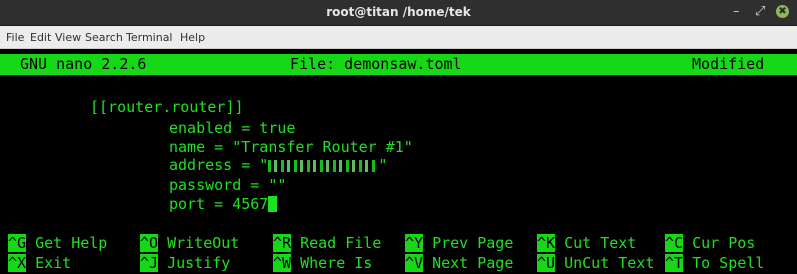  I want to click on shortcut-label: Read File, so click(341, 243).